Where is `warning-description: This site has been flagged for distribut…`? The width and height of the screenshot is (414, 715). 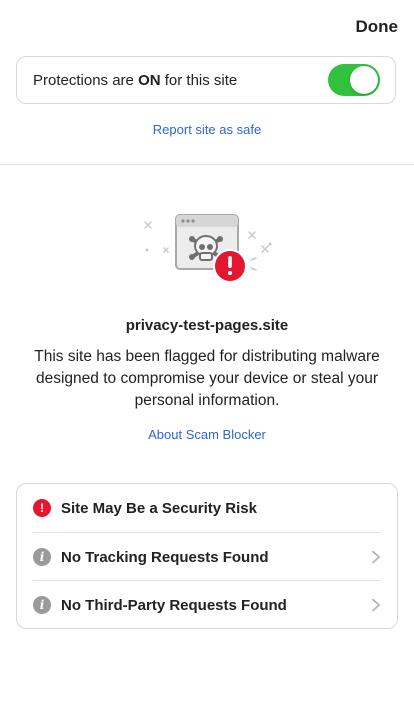 warning-description: This site has been flagged for distribut… is located at coordinates (207, 378).